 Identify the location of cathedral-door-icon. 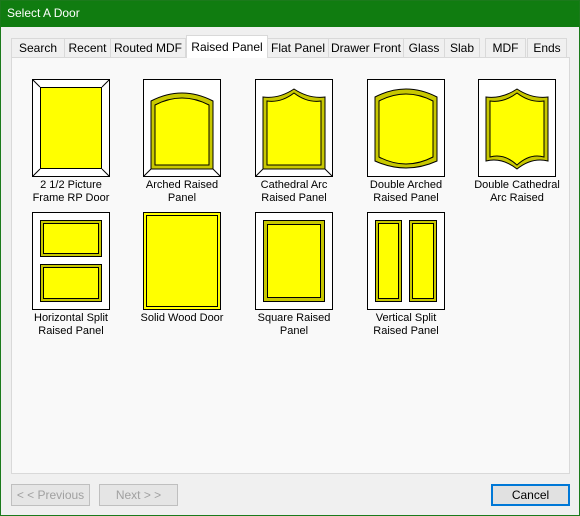
(294, 128).